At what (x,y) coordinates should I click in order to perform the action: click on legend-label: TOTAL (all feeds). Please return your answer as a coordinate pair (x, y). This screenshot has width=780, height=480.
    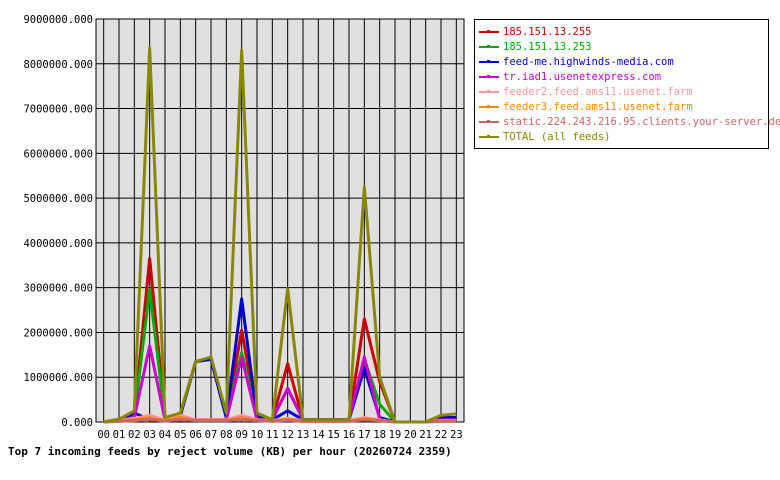
    Looking at the image, I should click on (557, 136).